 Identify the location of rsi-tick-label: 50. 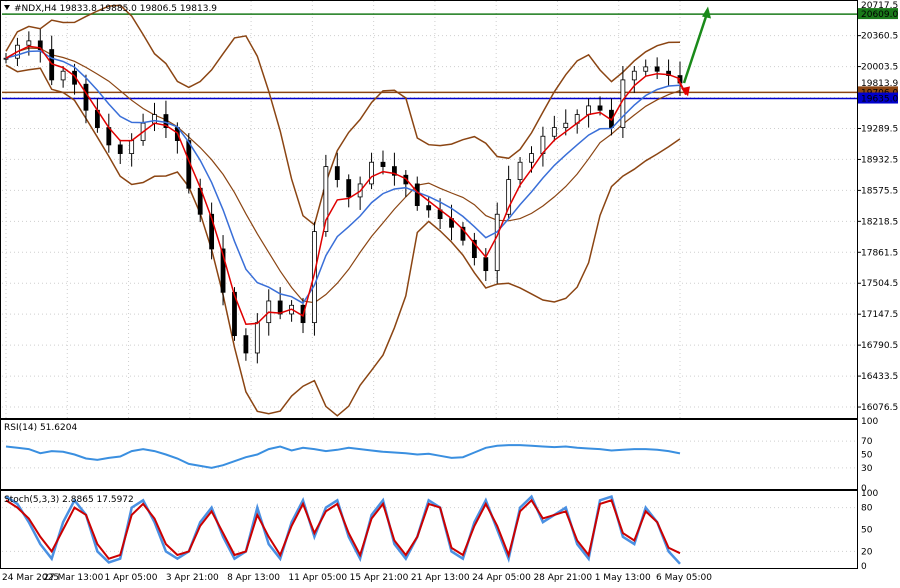
(867, 456).